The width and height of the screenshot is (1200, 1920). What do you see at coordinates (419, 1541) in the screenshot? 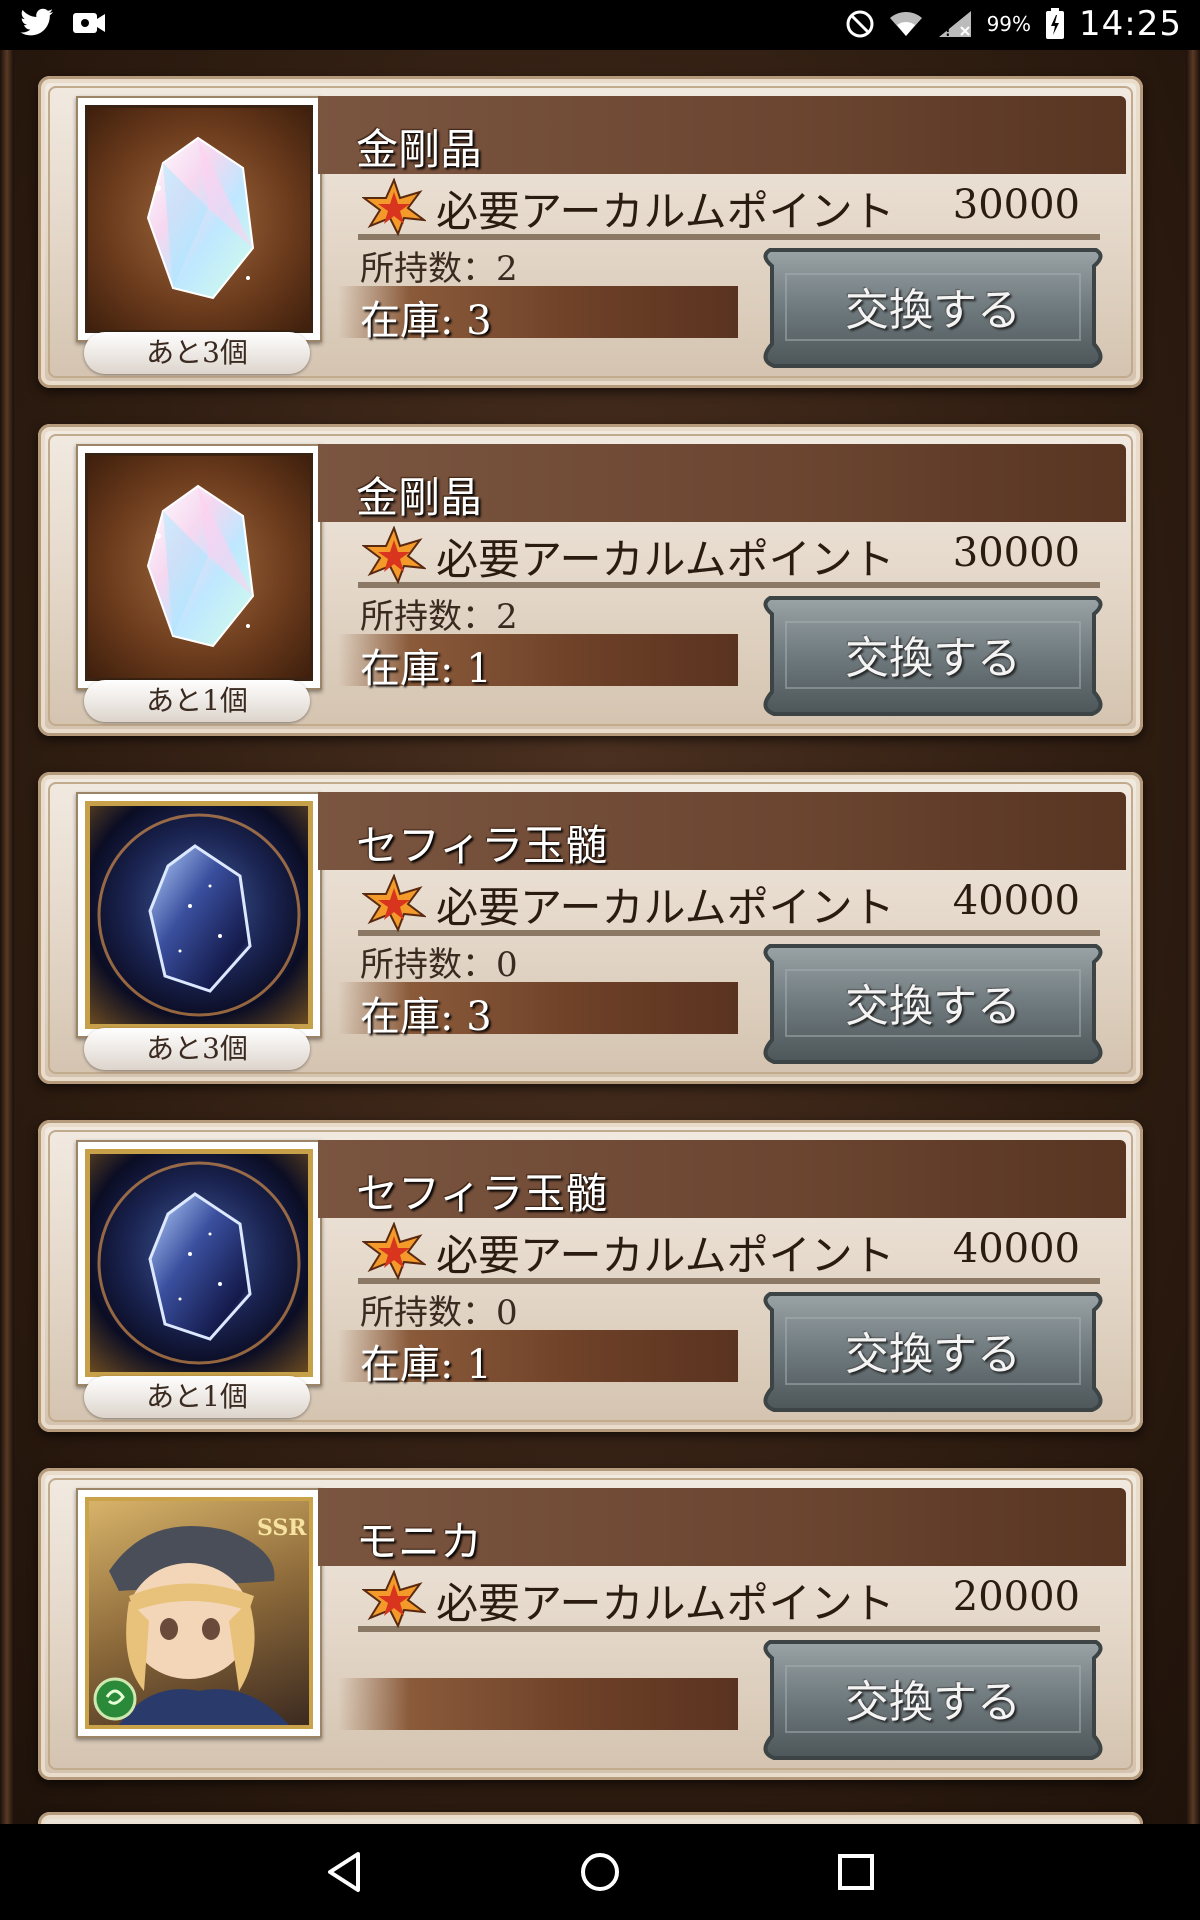
I see `item-name: モニカ` at bounding box center [419, 1541].